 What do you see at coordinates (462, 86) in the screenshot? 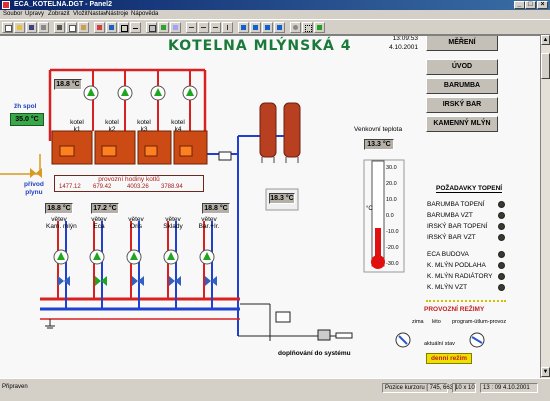
I see `nav-button-barumba: BARUMBA` at bounding box center [462, 86].